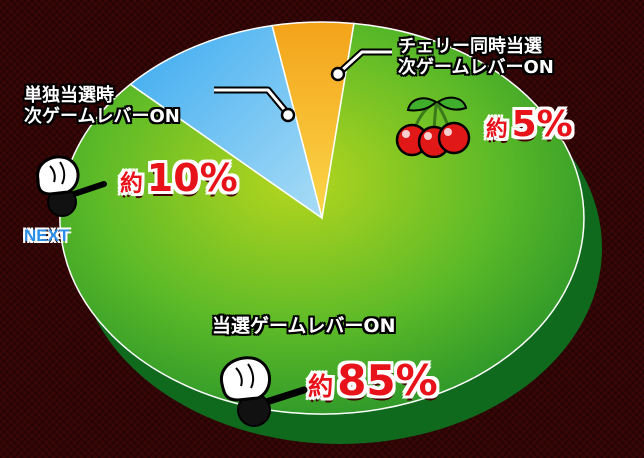  I want to click on slice-label-single: 単独当選時 次ゲームレバーON, so click(102, 106).